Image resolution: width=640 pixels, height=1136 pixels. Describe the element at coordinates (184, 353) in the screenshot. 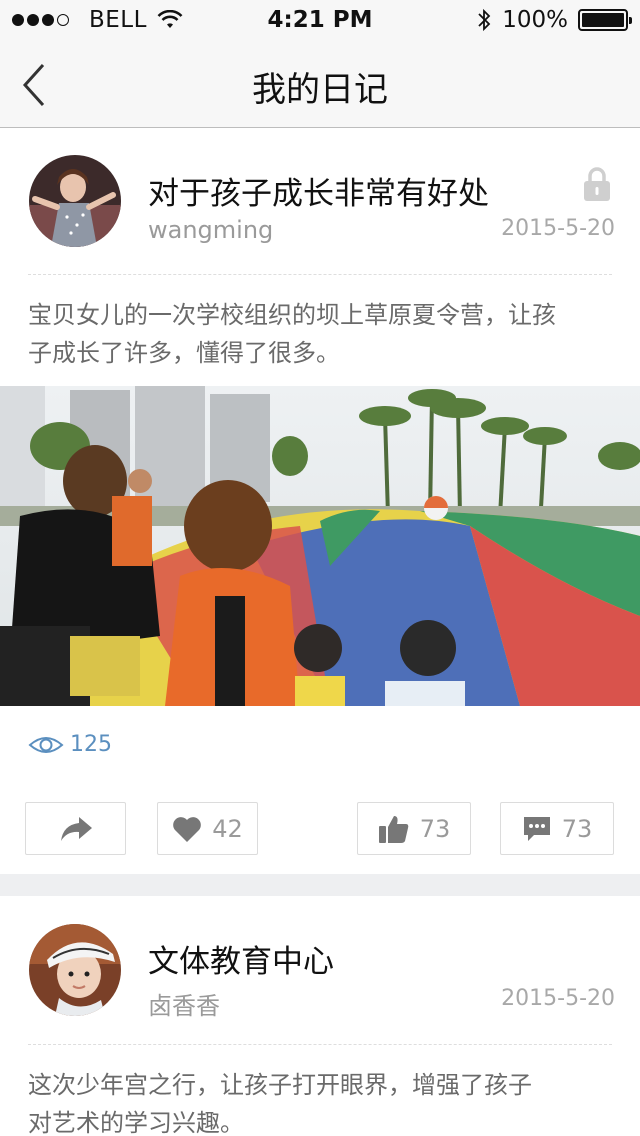

I see `excerpt-line: 子成长了许多，懂得了很多。` at that location.